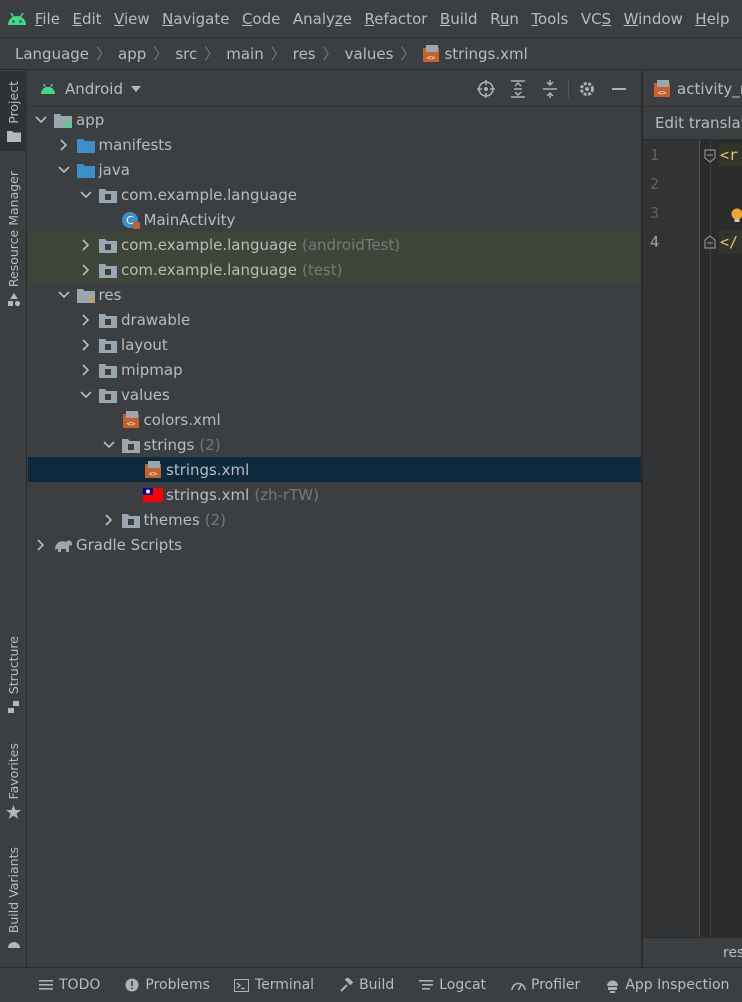 This screenshot has height=1002, width=742. What do you see at coordinates (13, 241) in the screenshot?
I see `tab-resource-manager: Resource Manager` at bounding box center [13, 241].